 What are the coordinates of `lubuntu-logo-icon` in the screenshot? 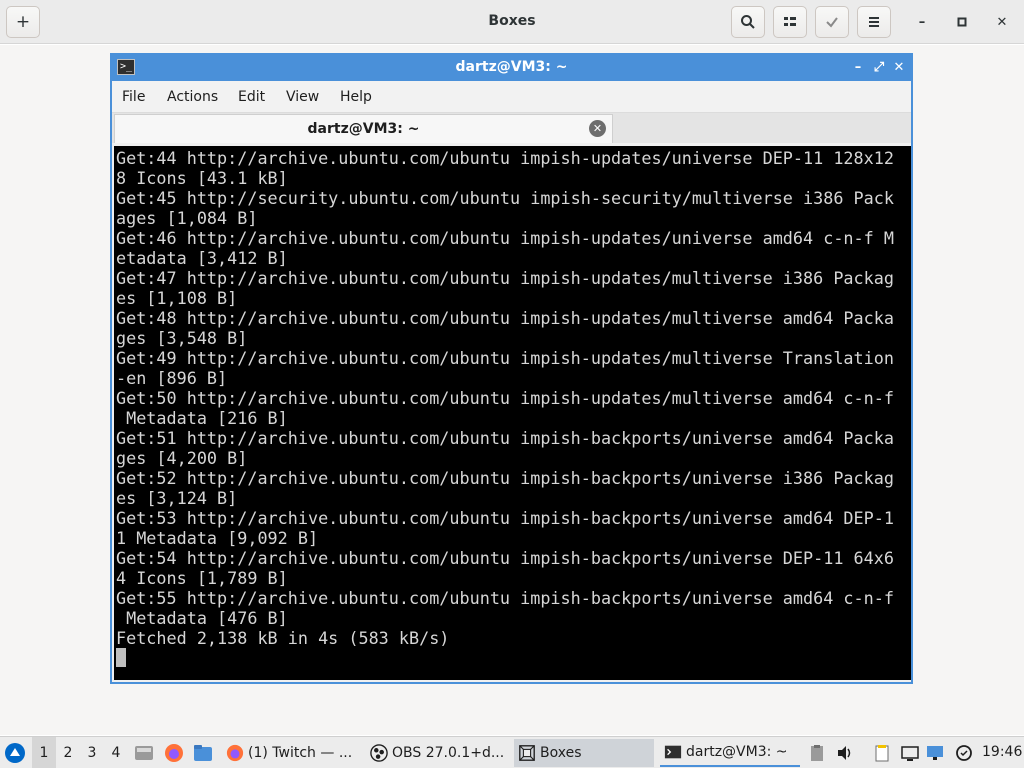 It's located at (15, 753).